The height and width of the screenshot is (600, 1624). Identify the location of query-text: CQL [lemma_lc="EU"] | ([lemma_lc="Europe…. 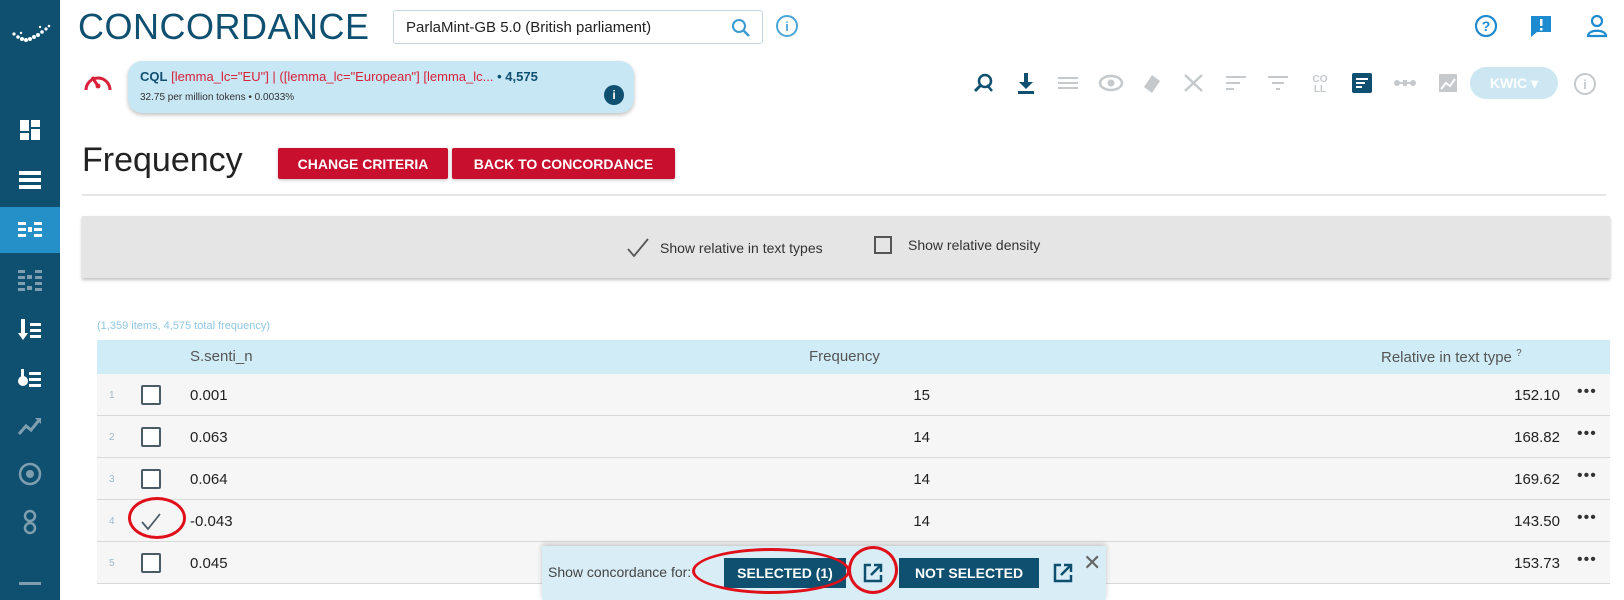
(339, 76).